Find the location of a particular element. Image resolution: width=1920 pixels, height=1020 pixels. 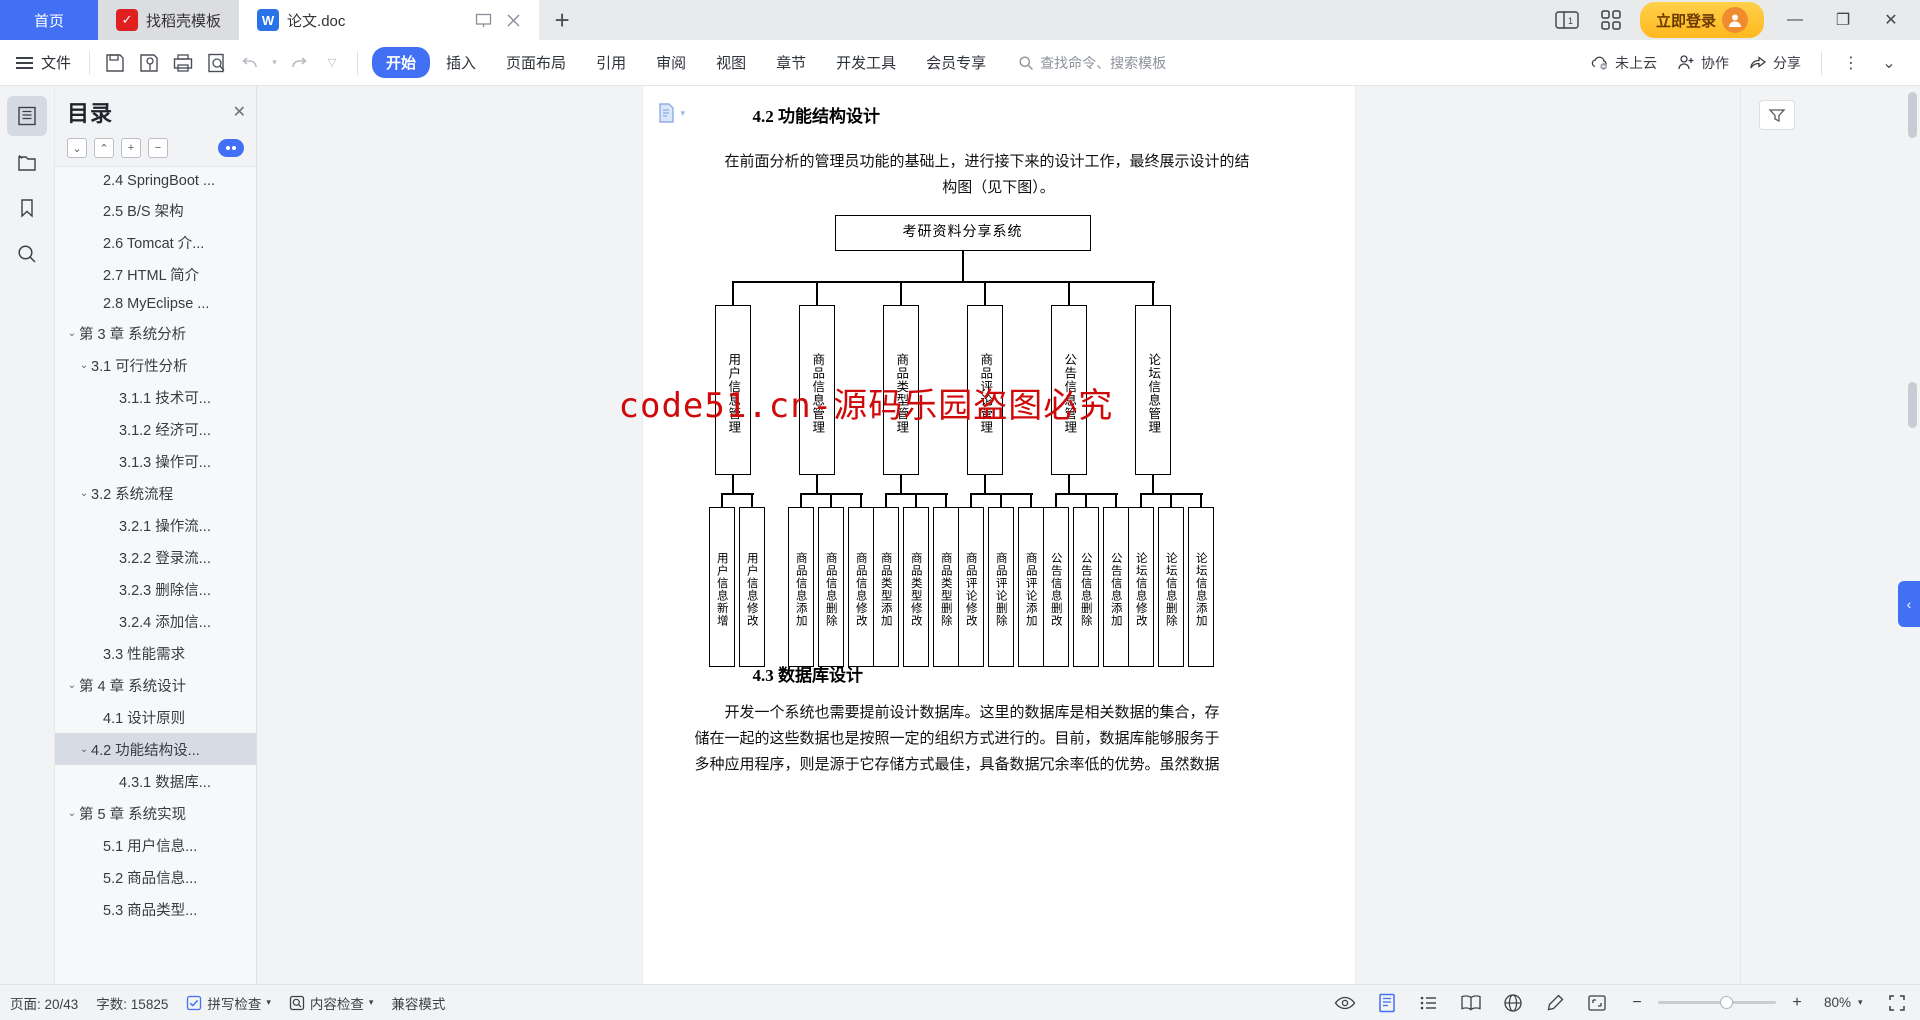

rail-chapter-button is located at coordinates (27, 162).